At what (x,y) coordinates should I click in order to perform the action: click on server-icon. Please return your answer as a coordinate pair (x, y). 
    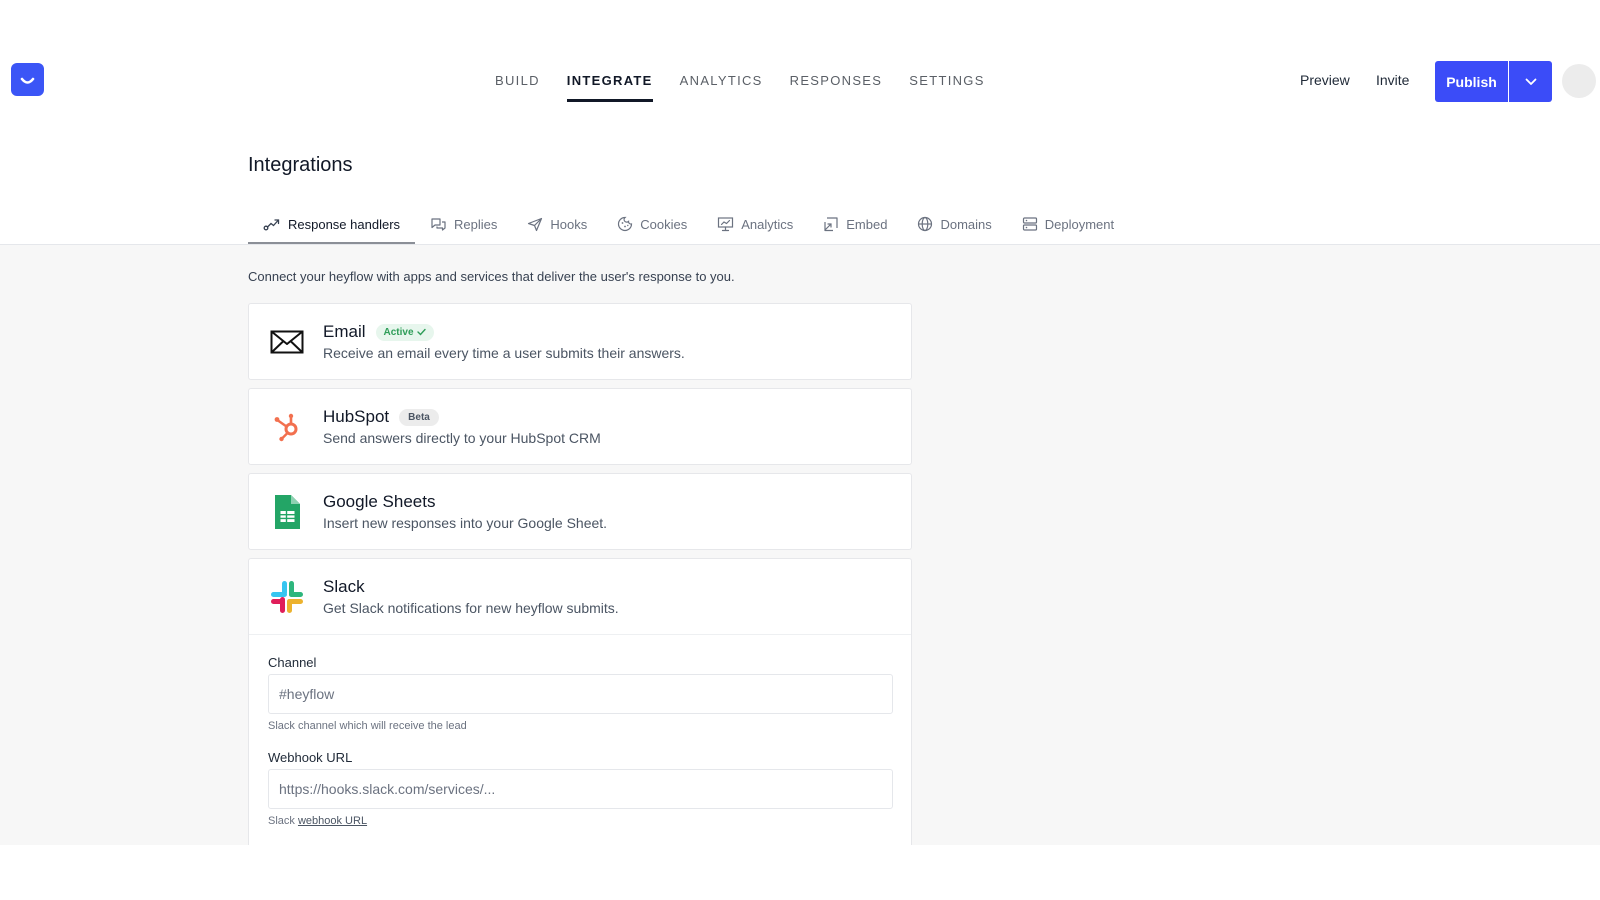
    Looking at the image, I should click on (1029, 224).